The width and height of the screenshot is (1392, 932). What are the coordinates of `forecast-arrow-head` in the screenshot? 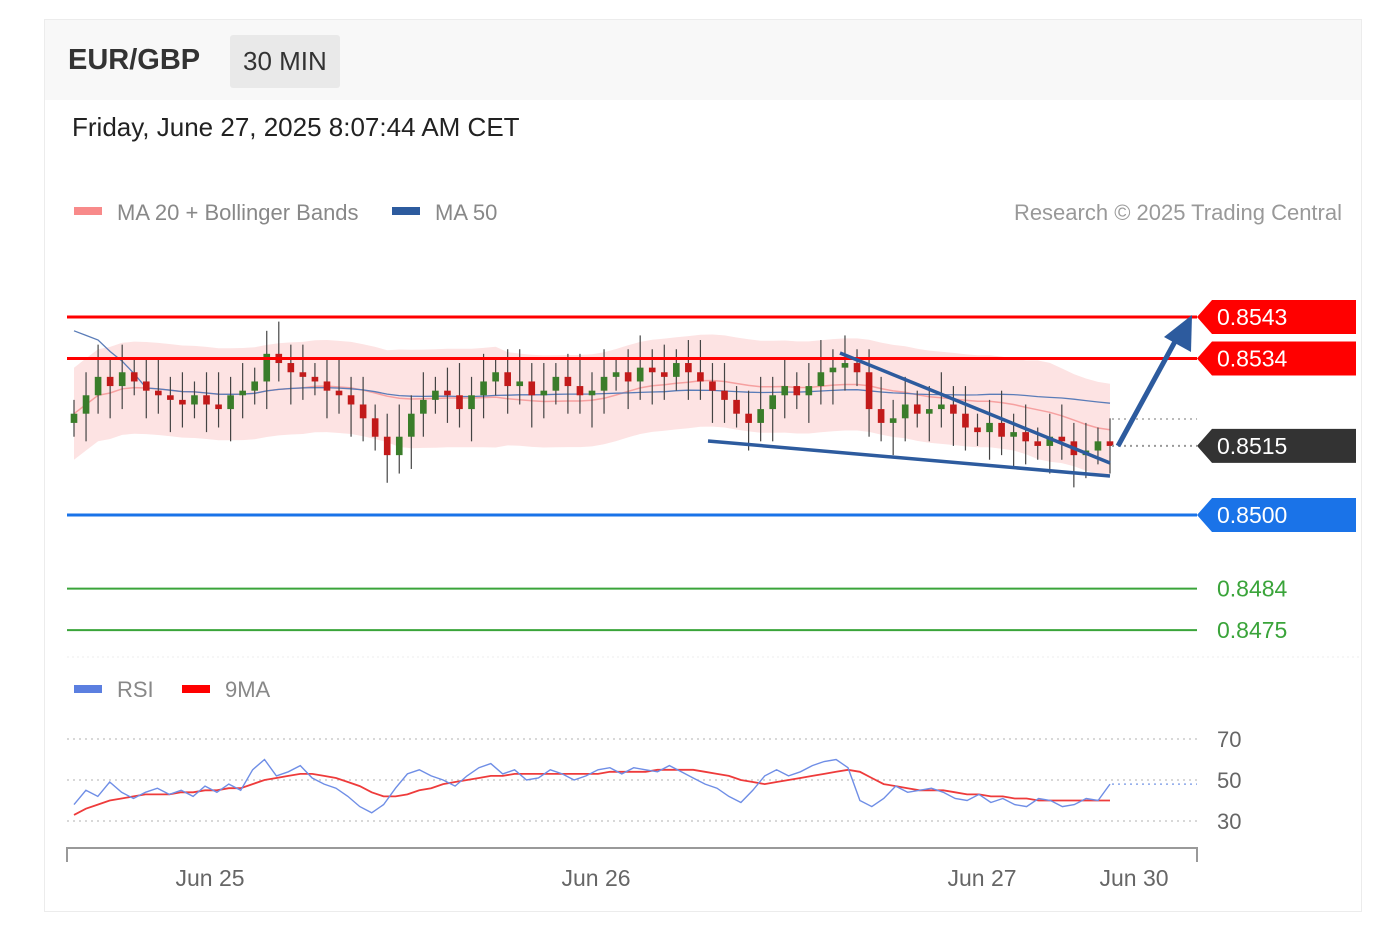 It's located at (1178, 333).